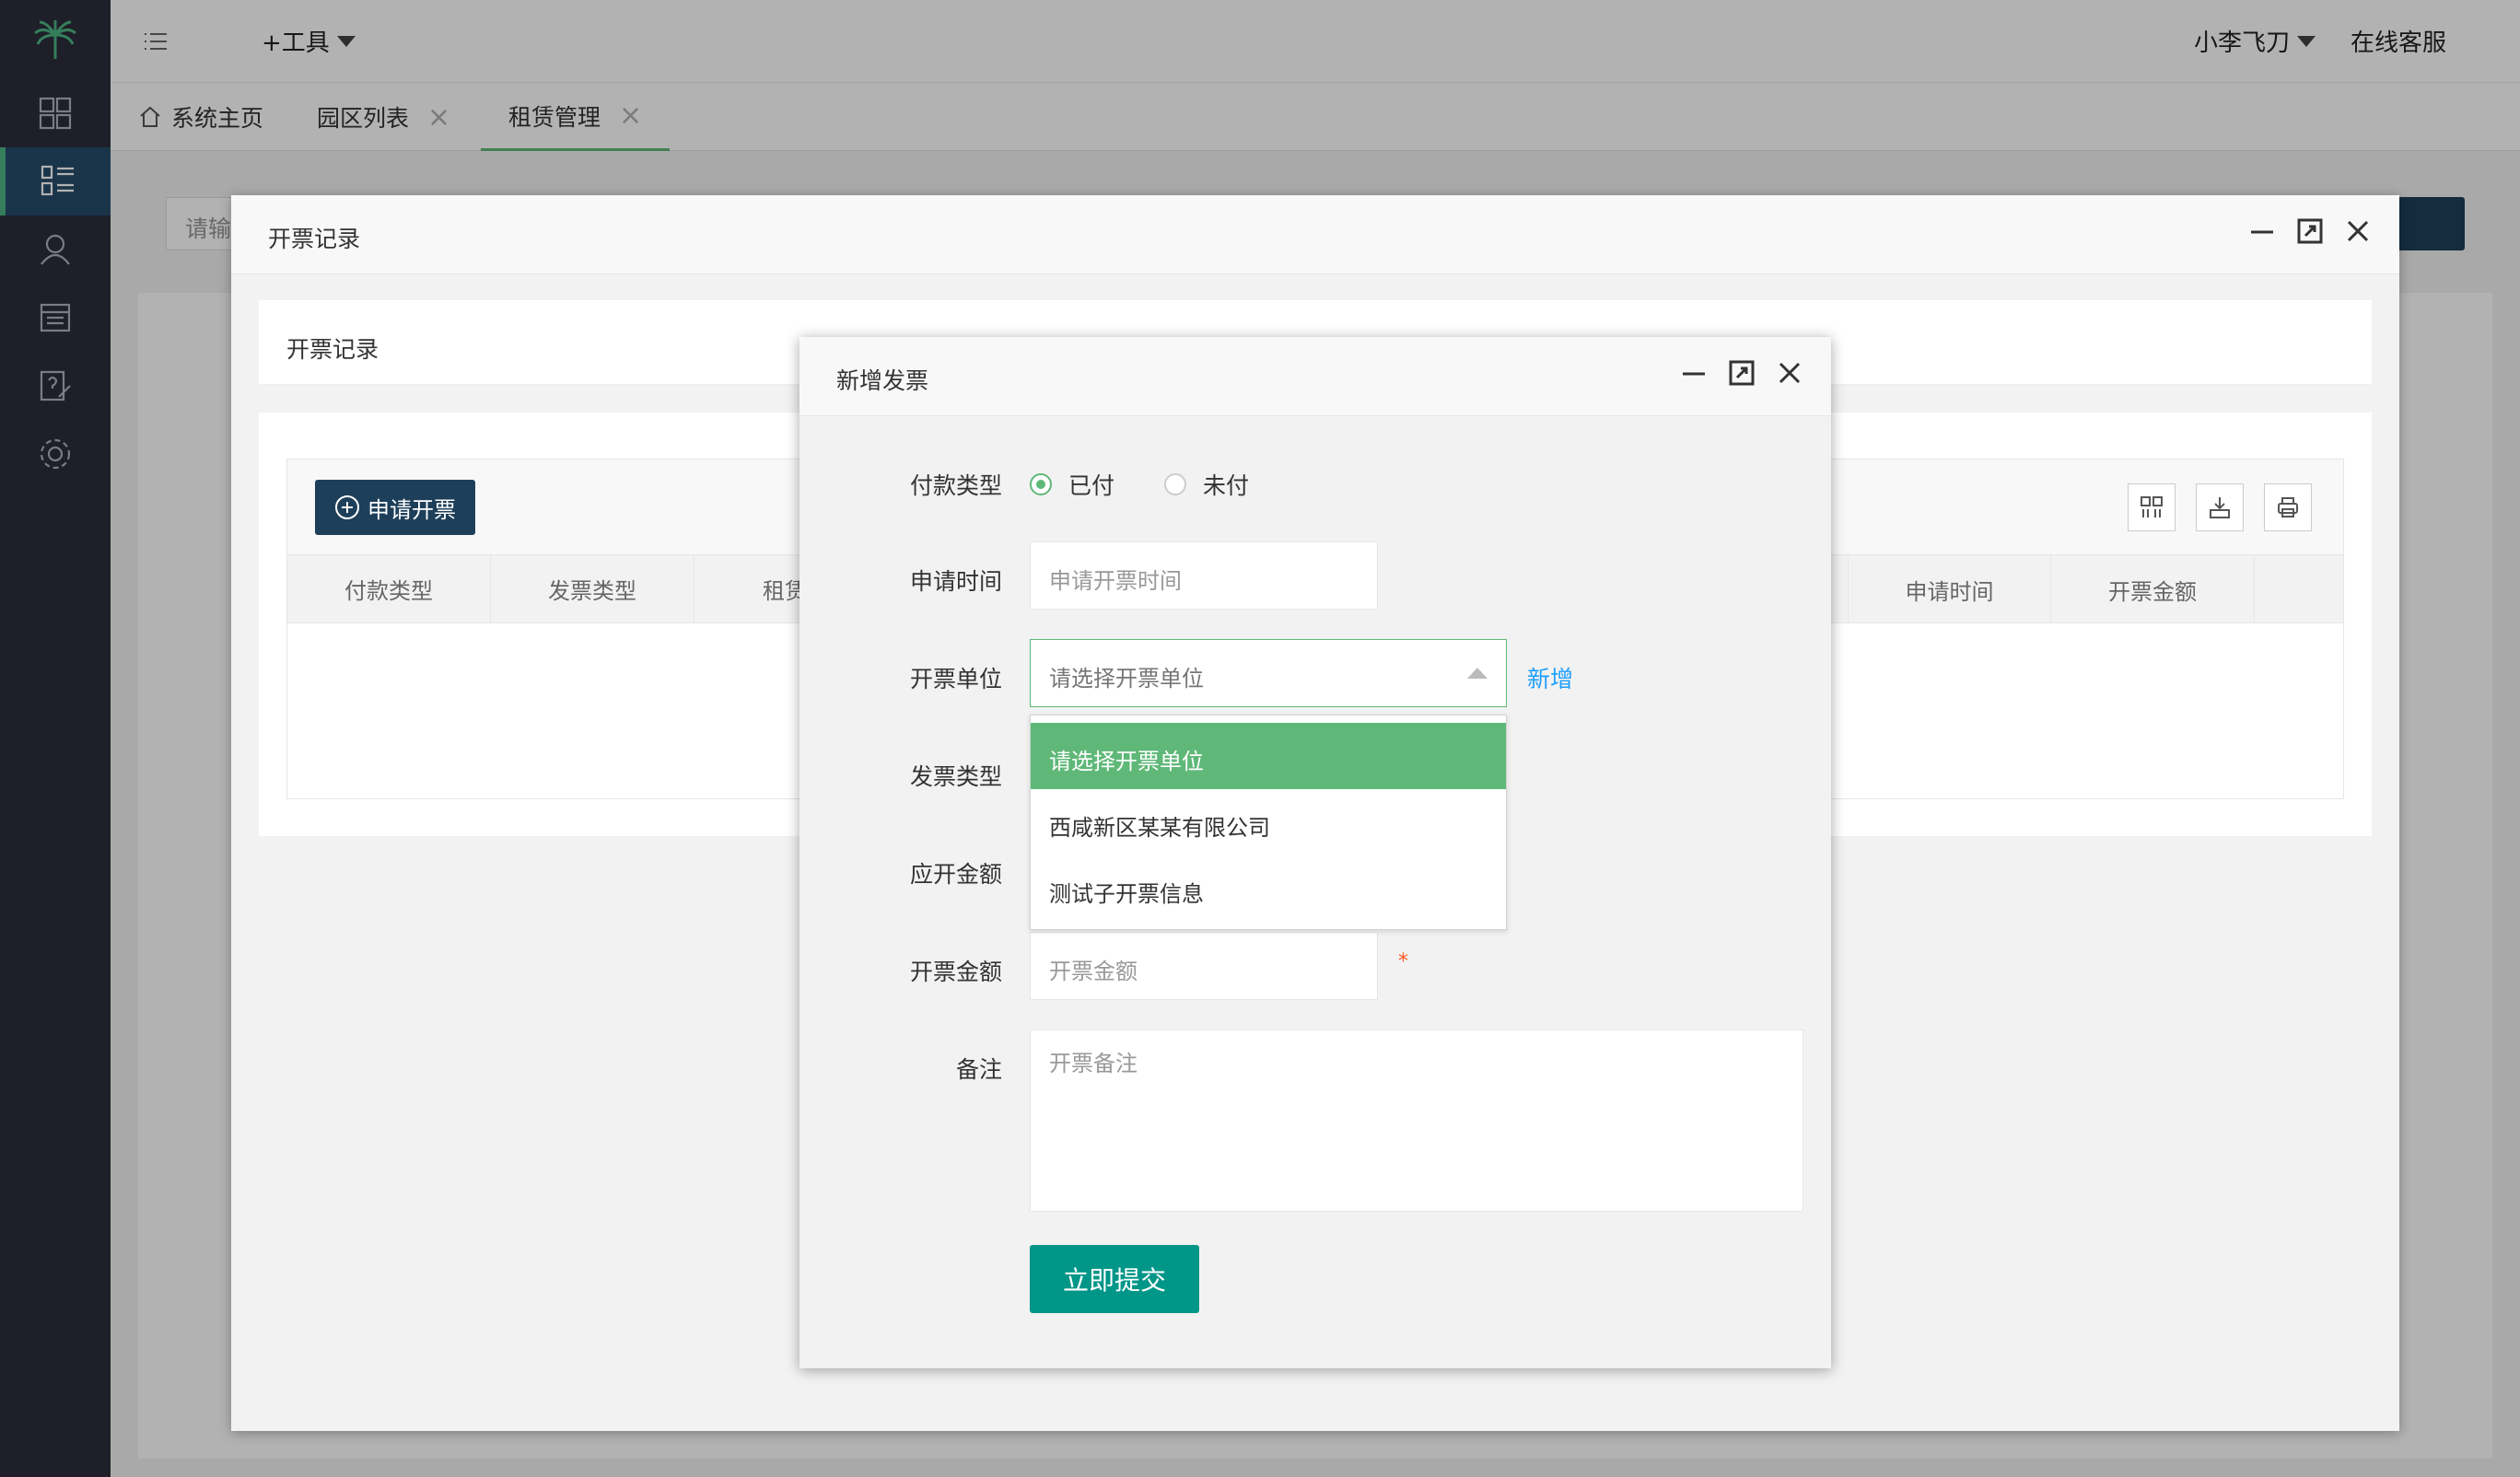 The width and height of the screenshot is (2520, 1477). I want to click on add-unit-link: 新增, so click(1550, 677).